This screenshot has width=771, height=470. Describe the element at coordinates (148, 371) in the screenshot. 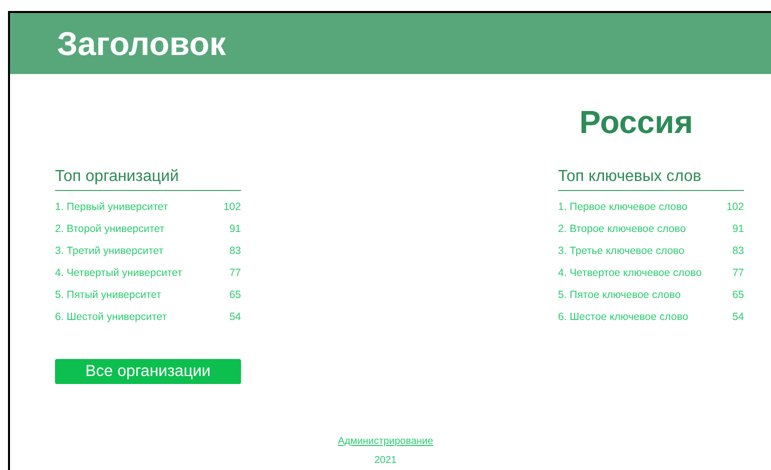

I see `all-organizations-button: Все организации` at that location.